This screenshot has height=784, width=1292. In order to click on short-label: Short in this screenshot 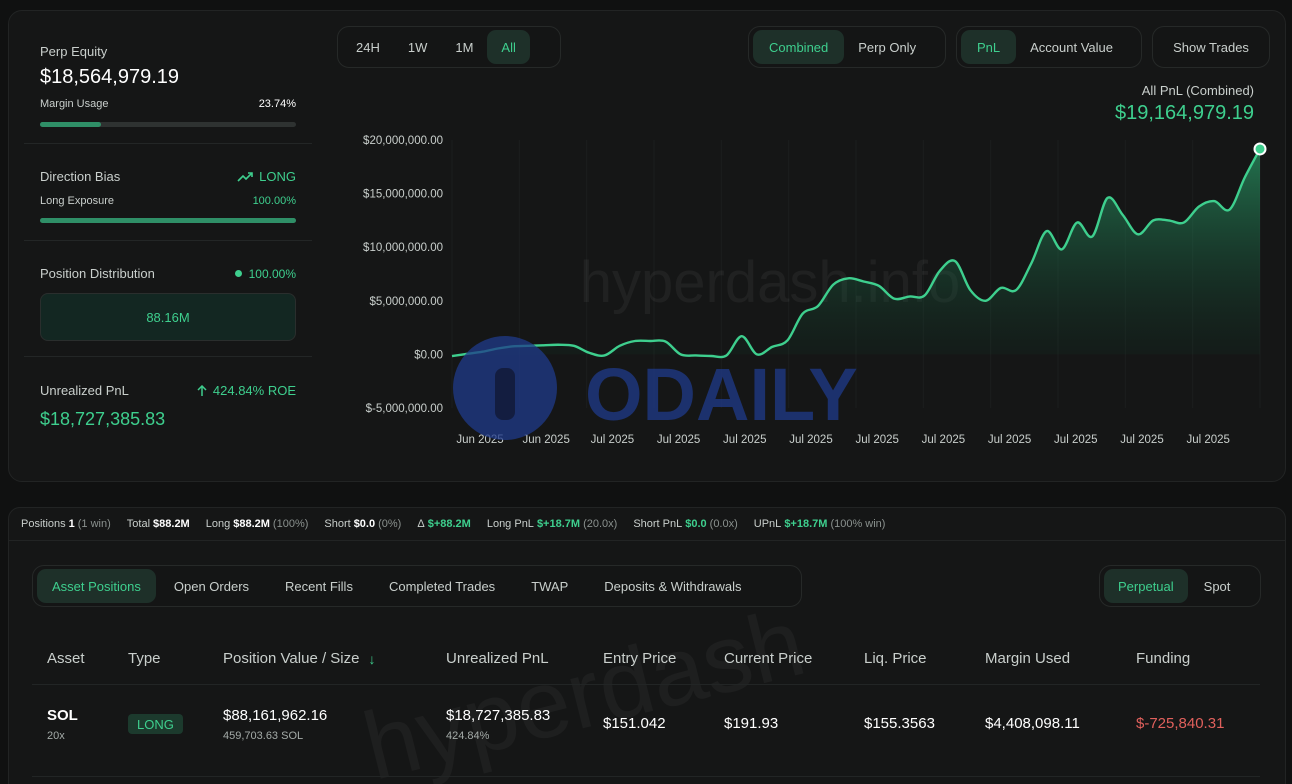, I will do `click(337, 524)`.